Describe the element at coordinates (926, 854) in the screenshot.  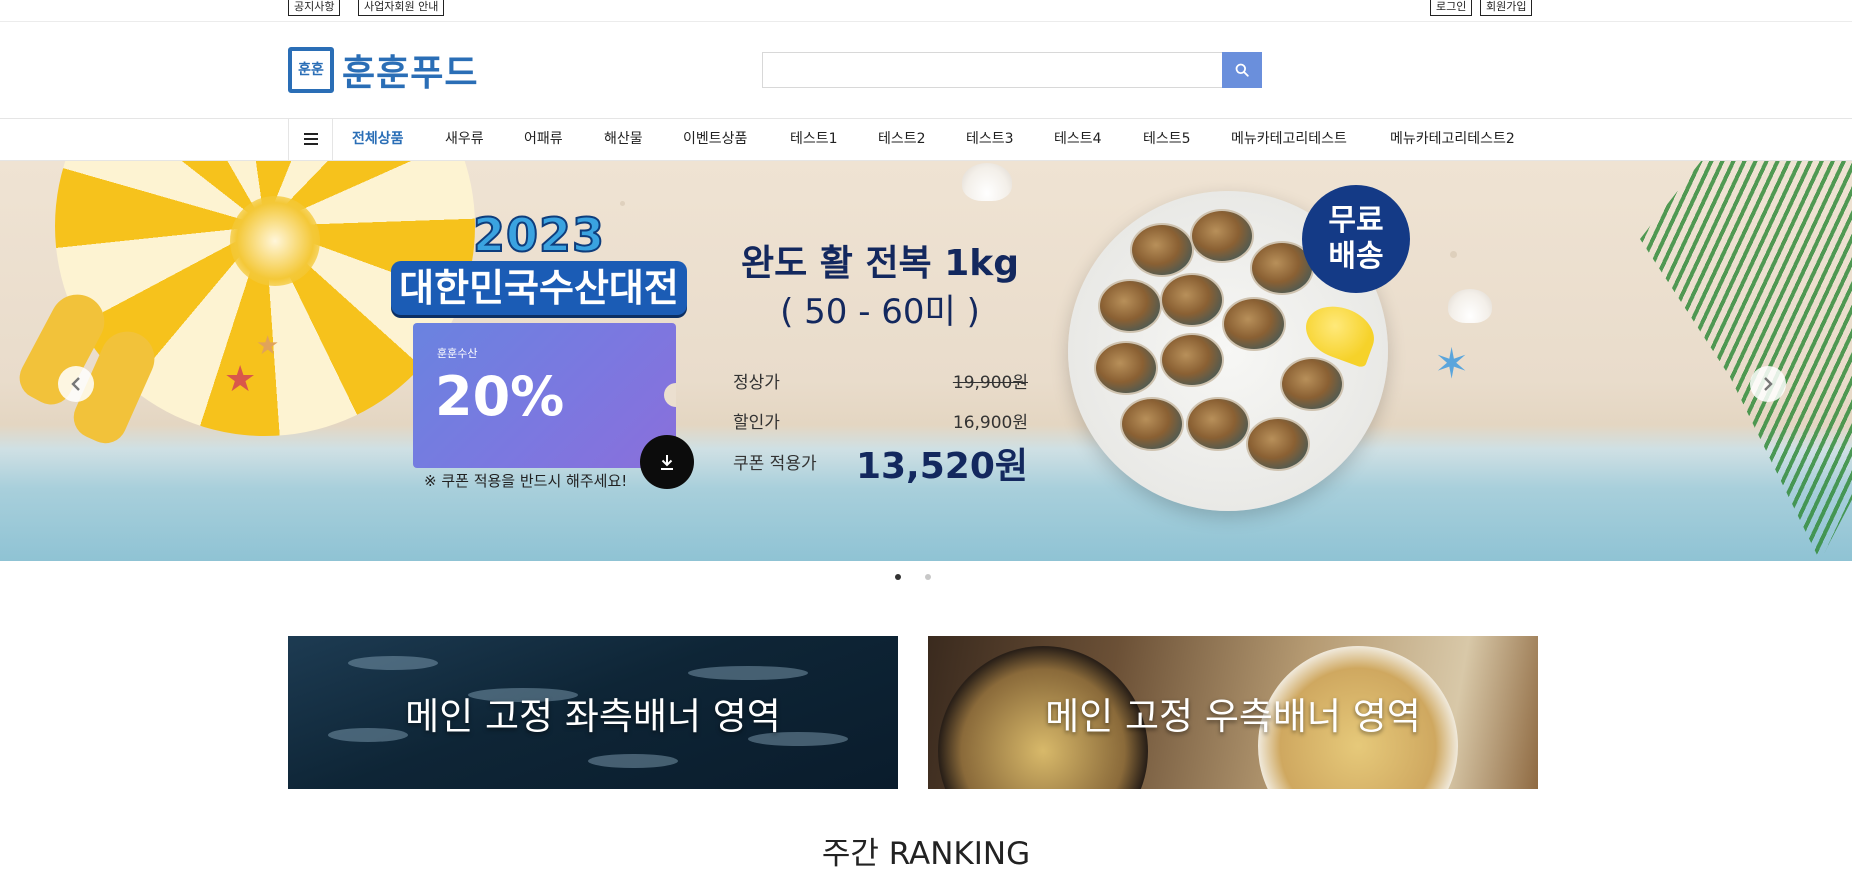
I see `weekly-ranking-title: 주간 RANKING` at that location.